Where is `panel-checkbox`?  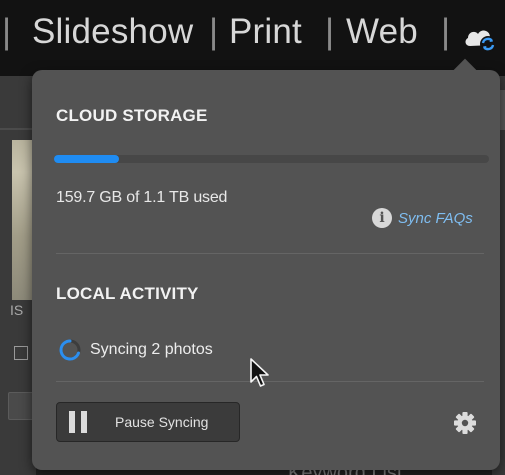
panel-checkbox is located at coordinates (21, 353).